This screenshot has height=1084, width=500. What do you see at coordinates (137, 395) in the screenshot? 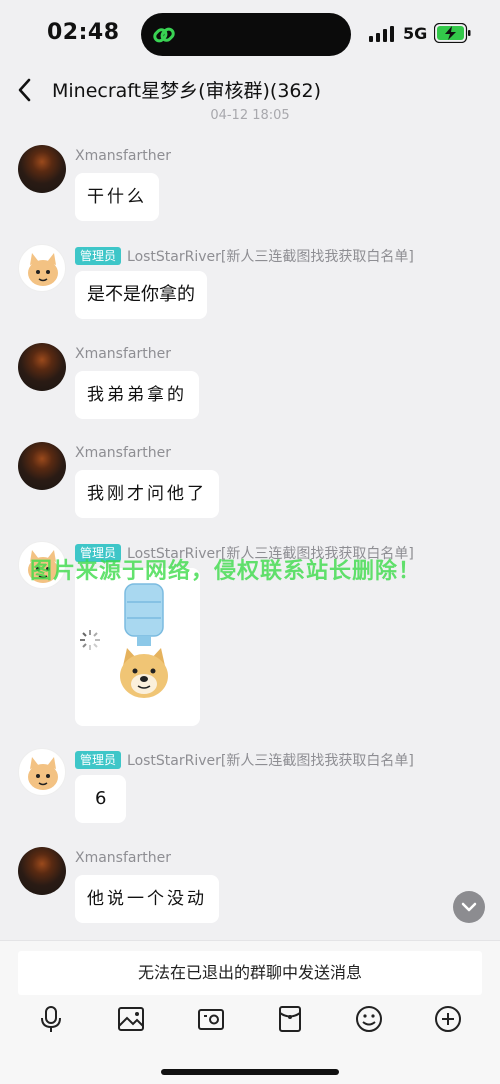
I see `message-bubble: 我弟弟拿的` at bounding box center [137, 395].